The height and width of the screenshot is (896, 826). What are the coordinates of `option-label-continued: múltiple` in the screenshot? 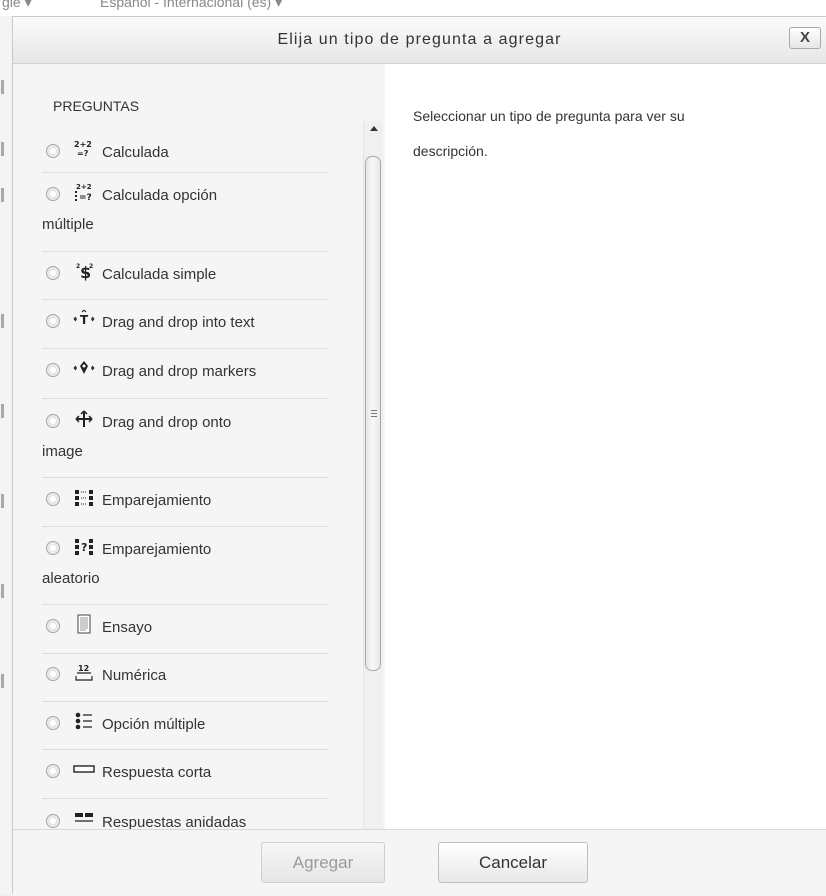 It's located at (68, 224).